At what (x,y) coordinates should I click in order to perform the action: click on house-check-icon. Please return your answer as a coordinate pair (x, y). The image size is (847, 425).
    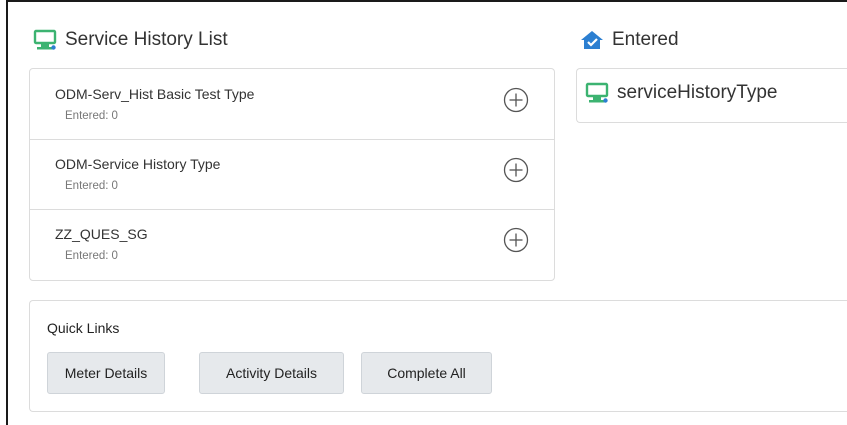
    Looking at the image, I should click on (592, 40).